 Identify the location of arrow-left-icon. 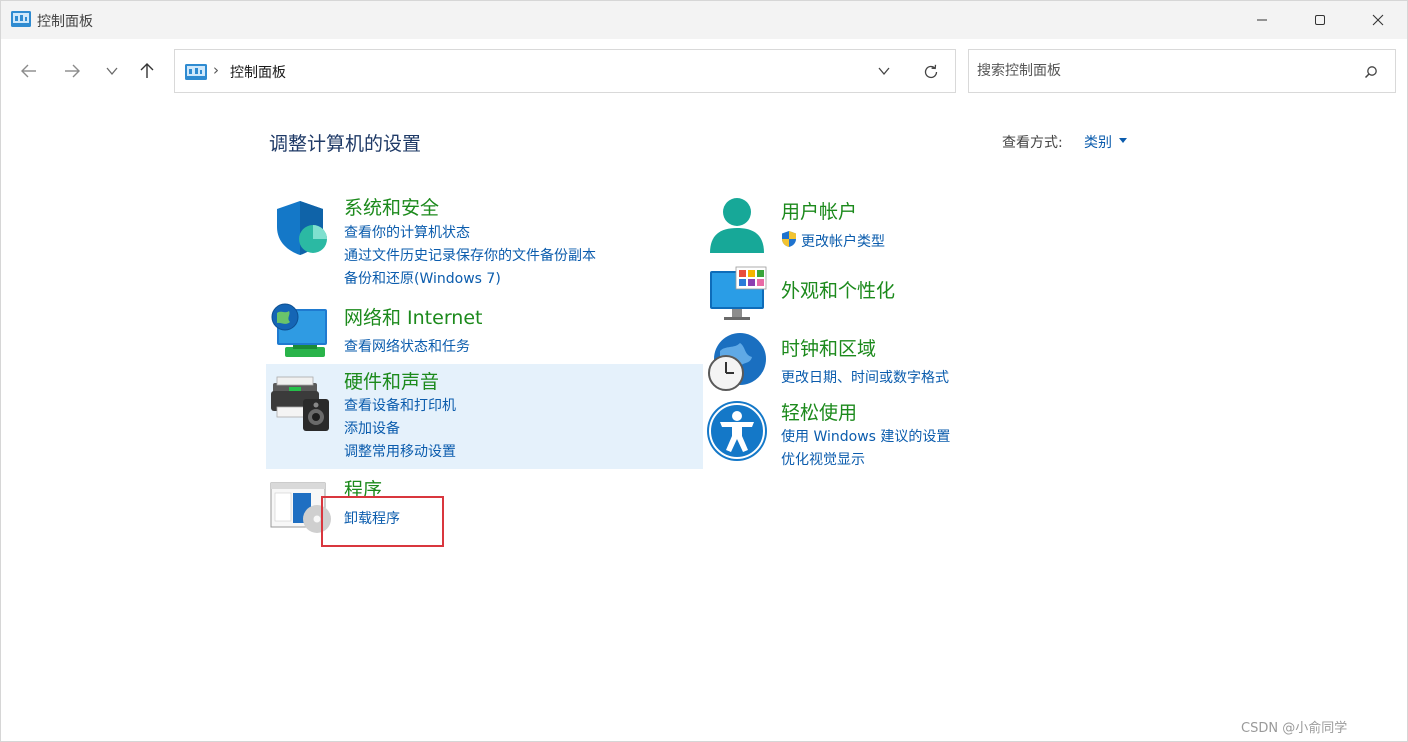
(28, 71).